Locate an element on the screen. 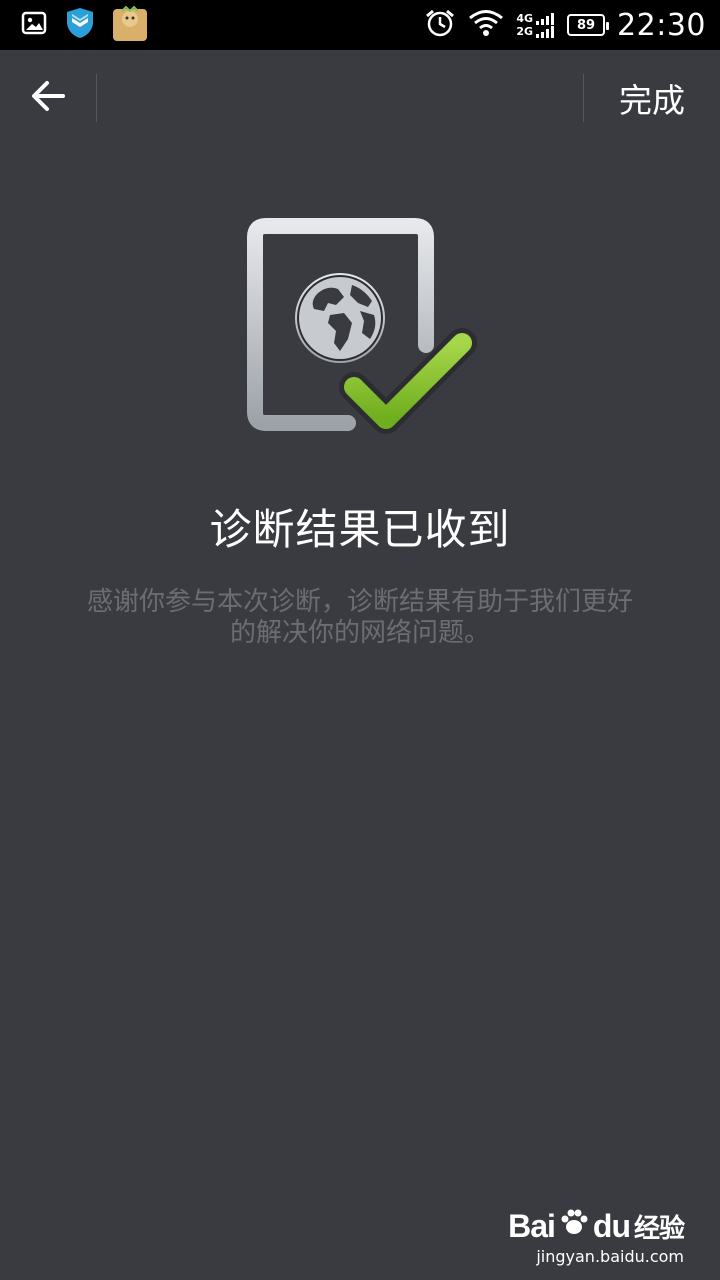 This screenshot has height=1280, width=720. net-type-top: 4G is located at coordinates (525, 18).